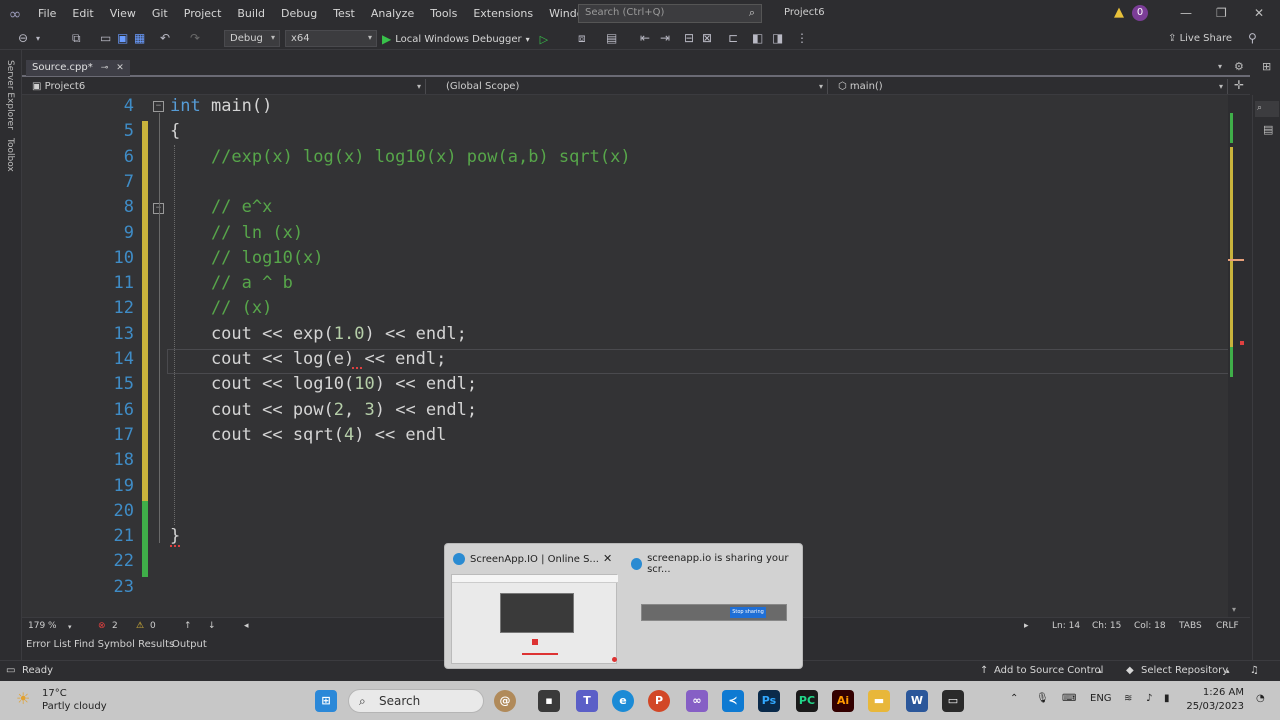 Image resolution: width=1280 pixels, height=720 pixels. Describe the element at coordinates (757, 38) in the screenshot. I see `bookmark-prev-icon: ◧` at that location.